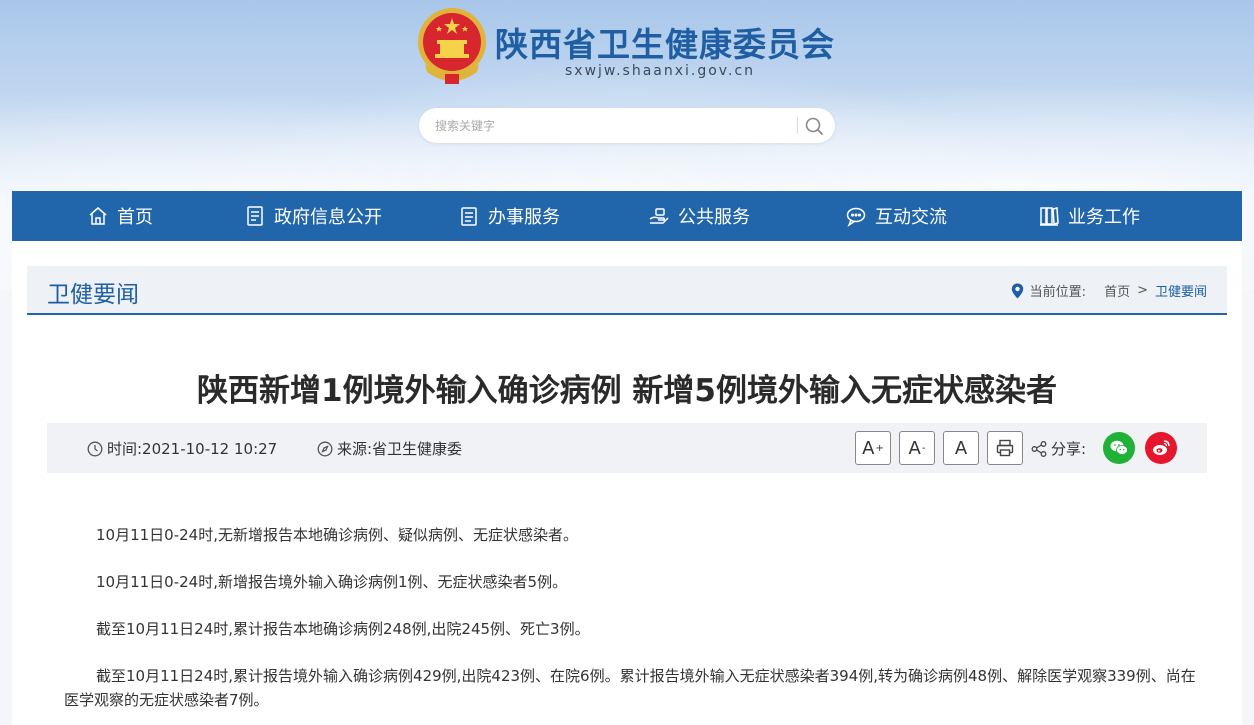 This screenshot has height=725, width=1254. I want to click on publish-time: 时间:2021-10-12 10:27, so click(182, 448).